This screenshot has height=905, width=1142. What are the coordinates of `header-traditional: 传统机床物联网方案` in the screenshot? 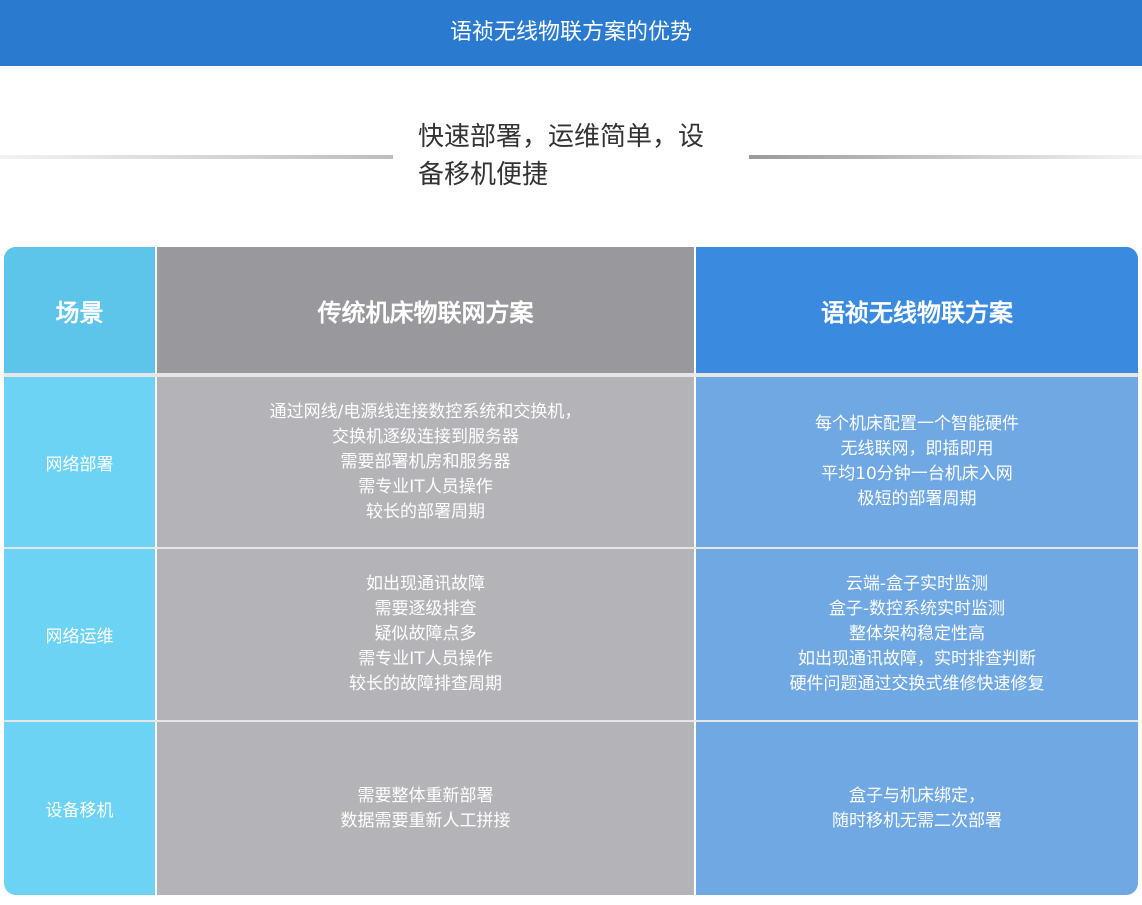 It's located at (425, 310).